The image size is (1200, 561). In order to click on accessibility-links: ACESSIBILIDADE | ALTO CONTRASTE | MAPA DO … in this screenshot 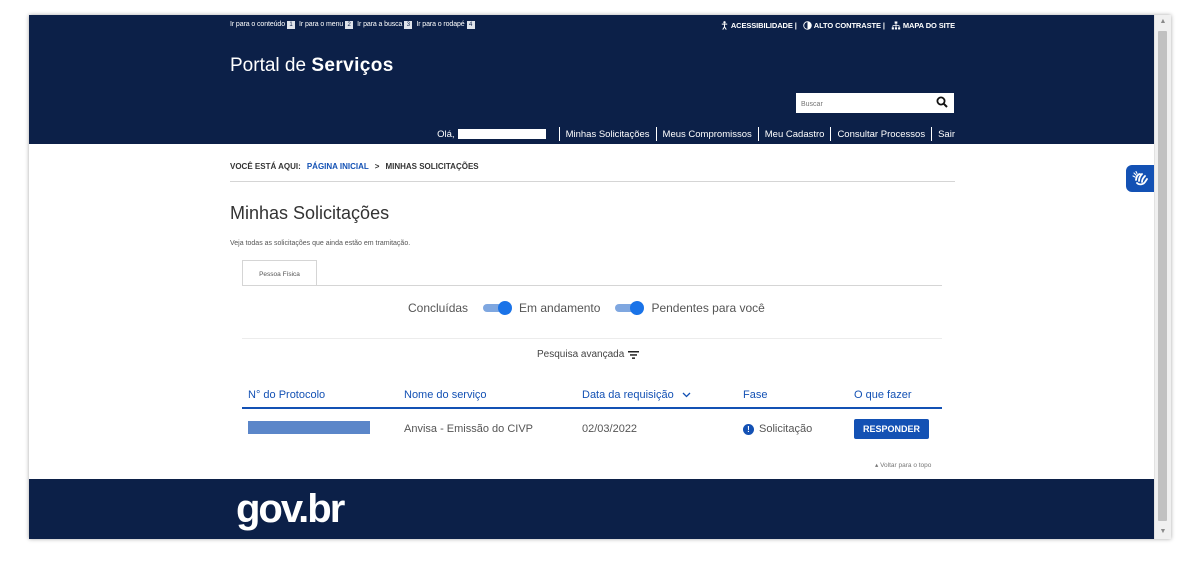, I will do `click(837, 25)`.